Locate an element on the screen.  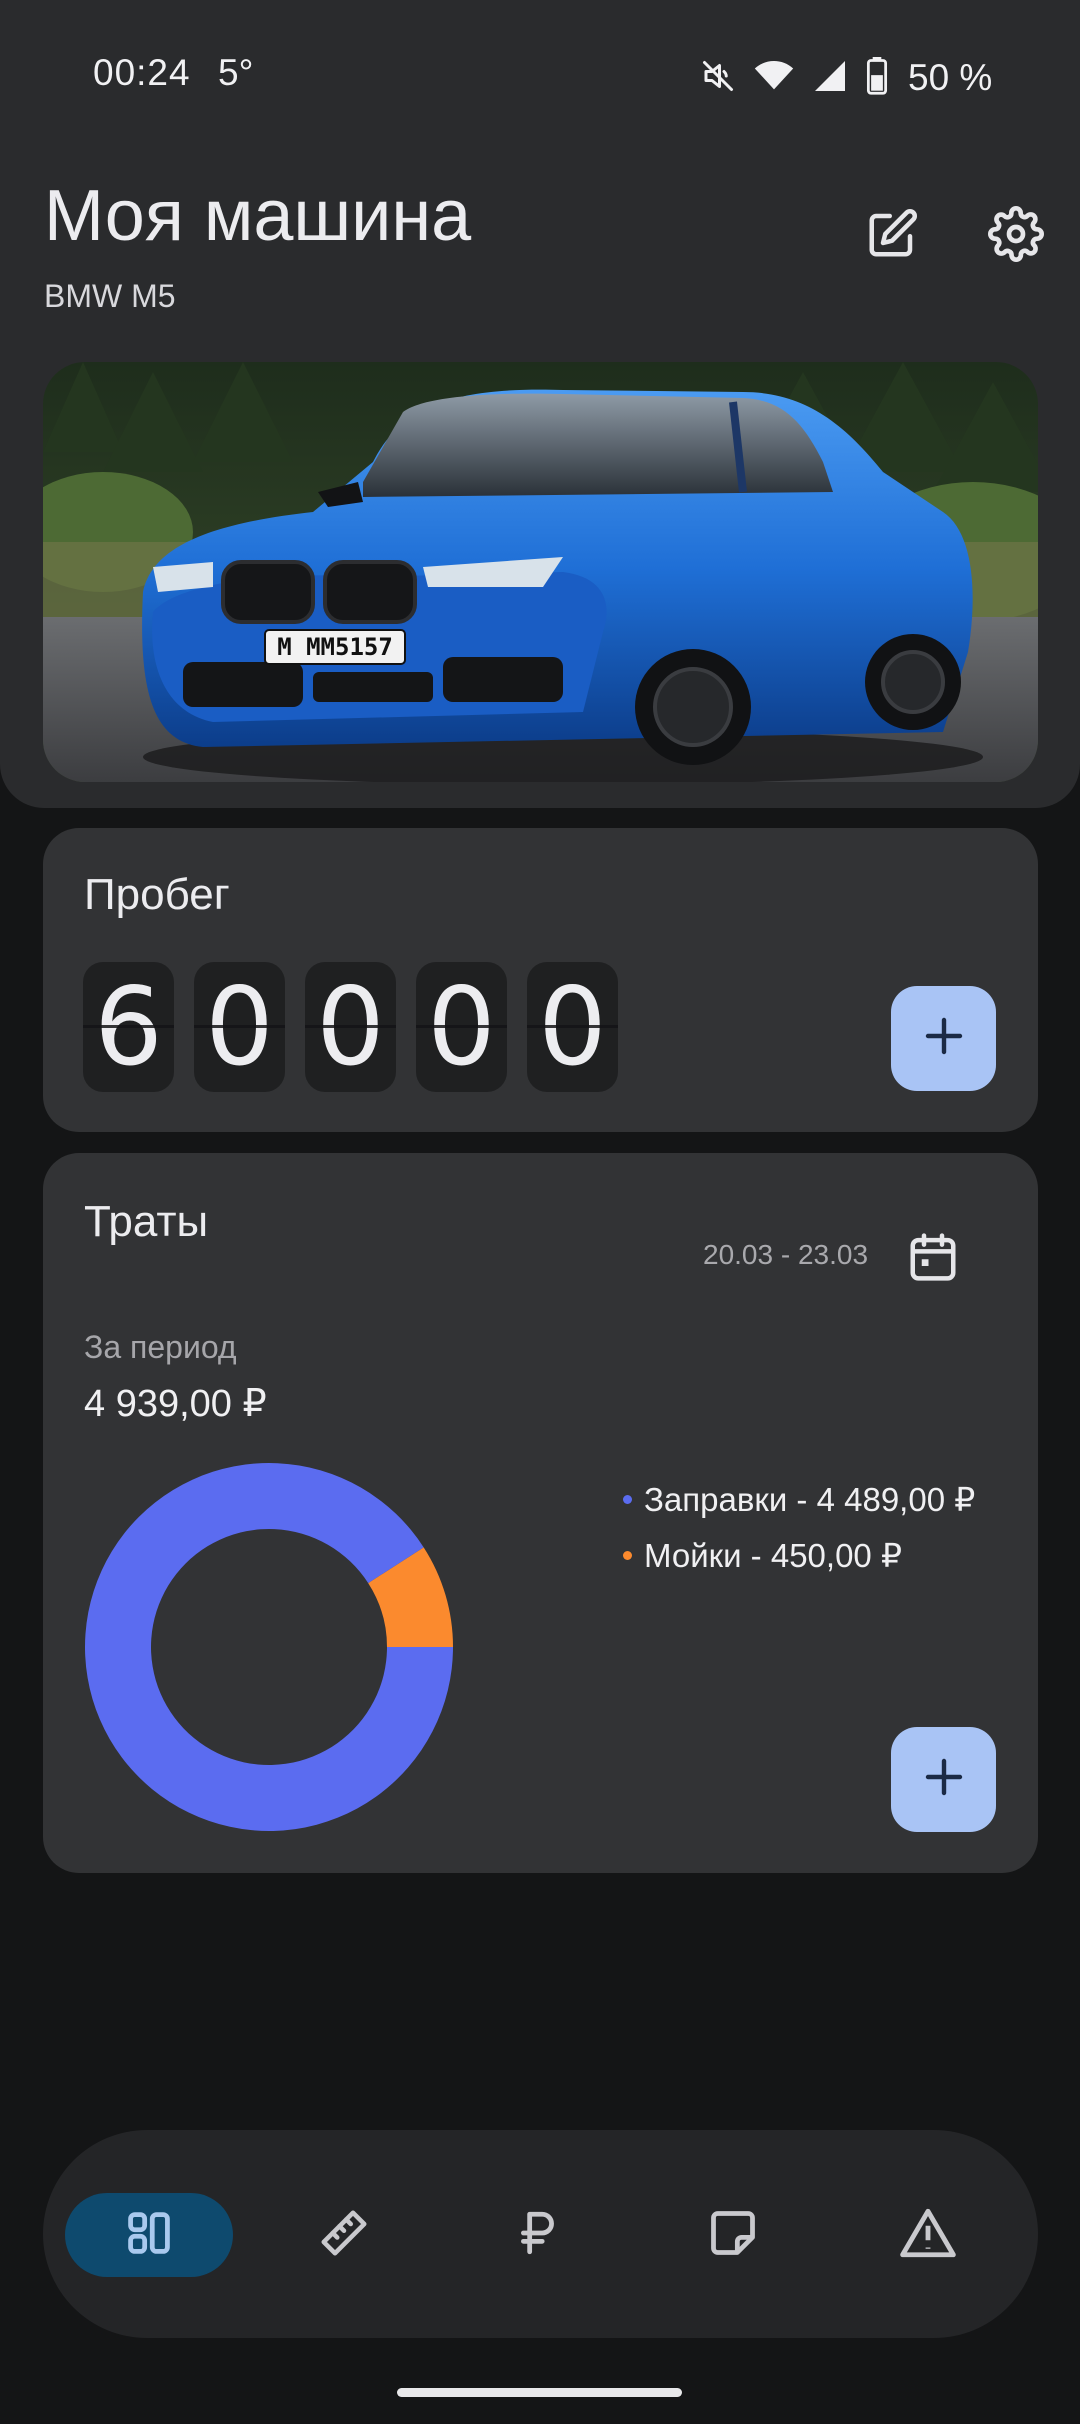
period-label: За период is located at coordinates (160, 1347).